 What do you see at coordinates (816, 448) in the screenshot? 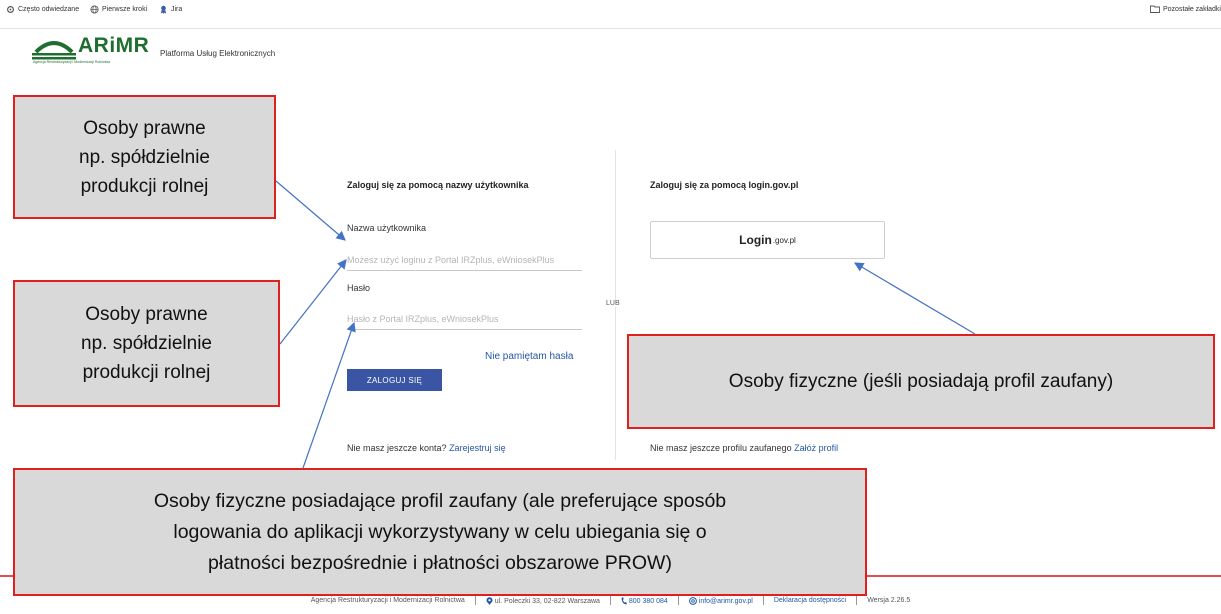
I see `create-profile-link: Załóż profil` at bounding box center [816, 448].